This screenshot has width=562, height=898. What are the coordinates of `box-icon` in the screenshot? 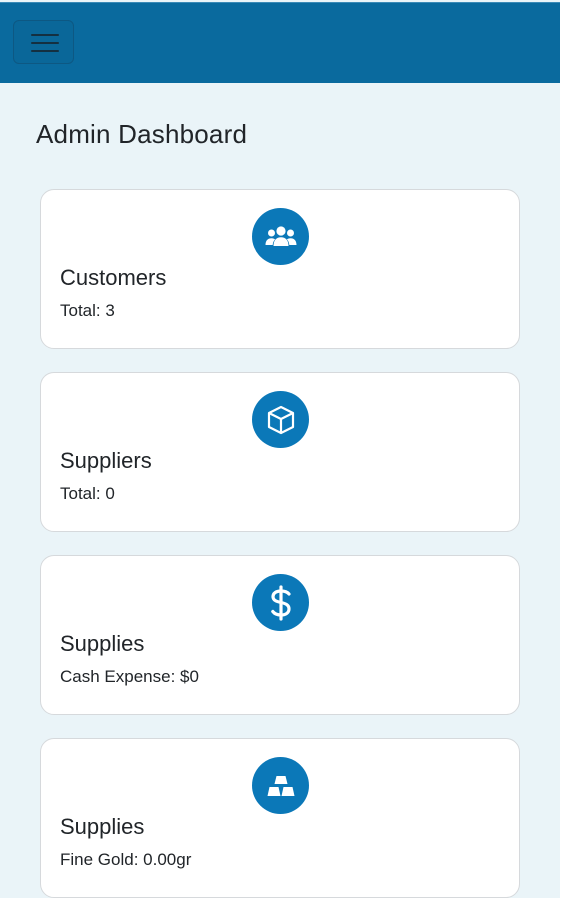 It's located at (280, 419).